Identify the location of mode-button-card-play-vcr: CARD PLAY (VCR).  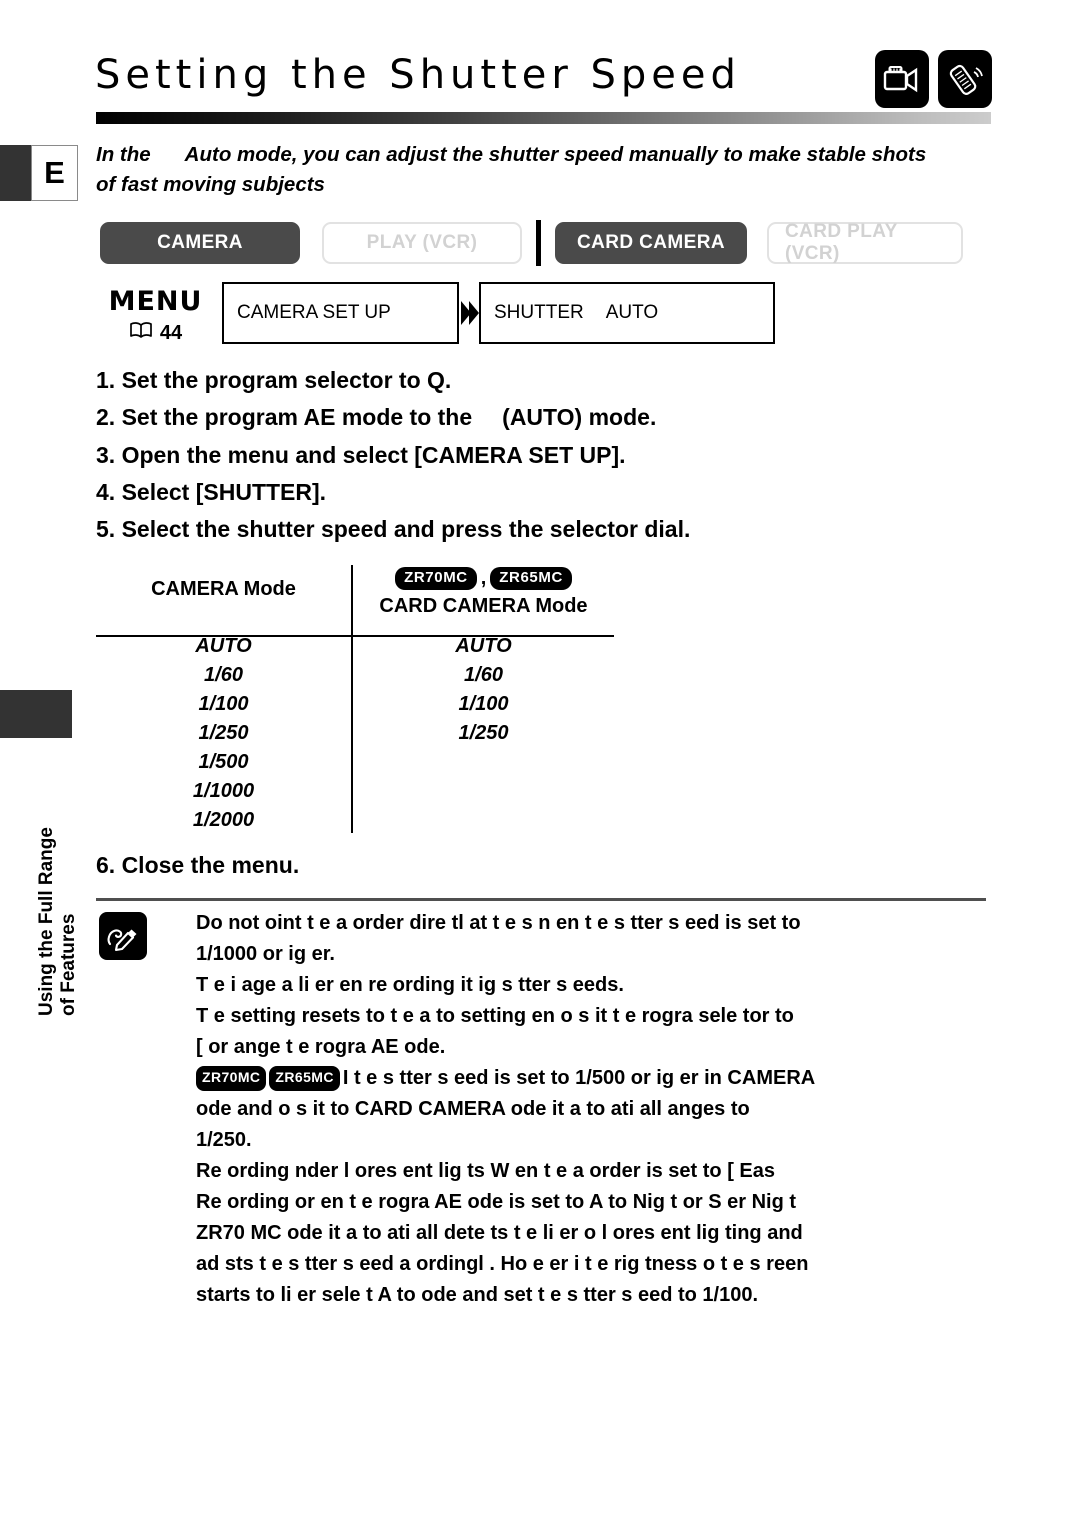
(865, 242).